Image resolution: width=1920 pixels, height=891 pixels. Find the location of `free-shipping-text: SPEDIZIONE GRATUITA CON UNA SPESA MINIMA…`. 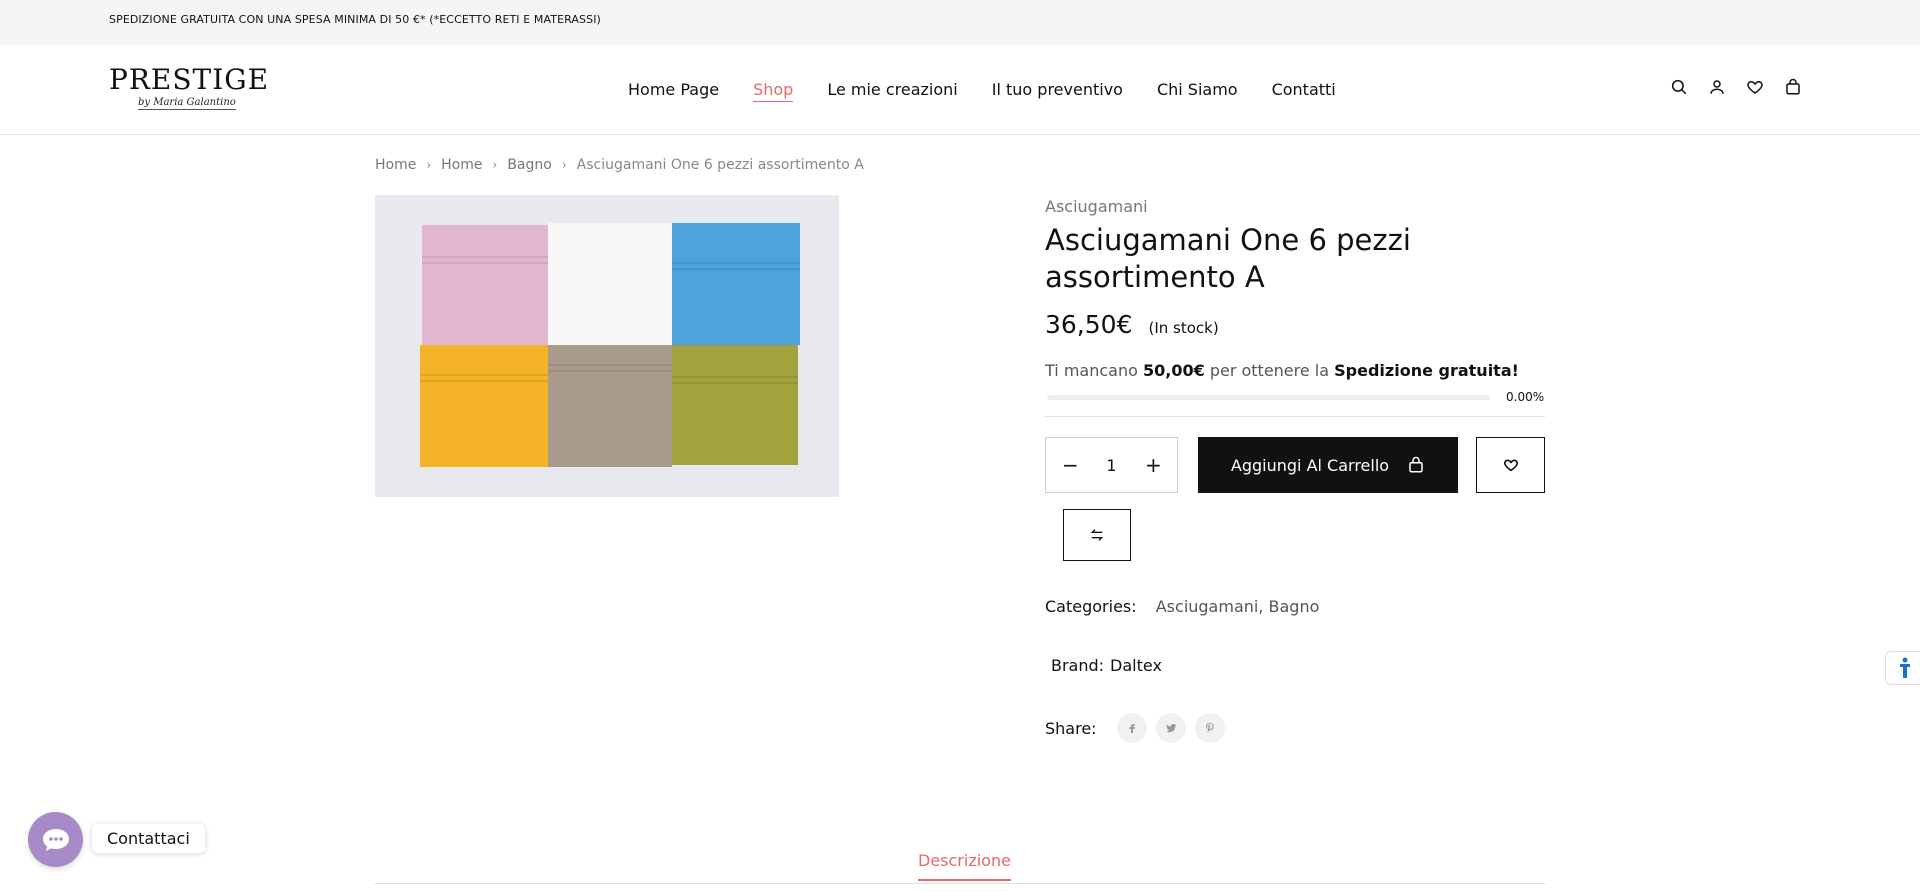

free-shipping-text: SPEDIZIONE GRATUITA CON UNA SPESA MINIMA… is located at coordinates (355, 19).